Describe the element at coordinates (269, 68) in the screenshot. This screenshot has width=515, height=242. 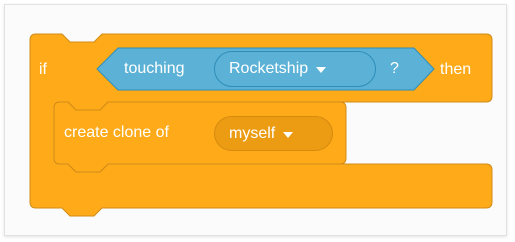
I see `touching-target-value: Rocketship` at that location.